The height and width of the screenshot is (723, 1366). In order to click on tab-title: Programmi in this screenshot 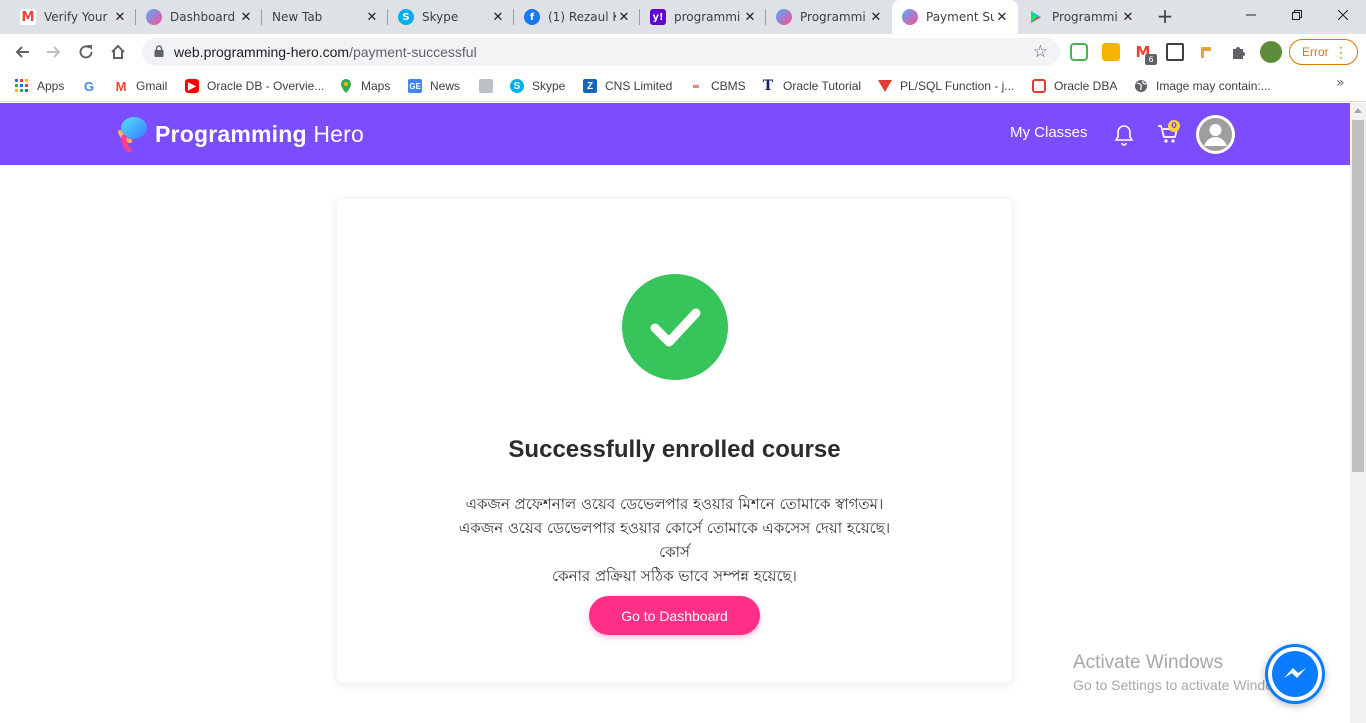, I will do `click(1085, 17)`.